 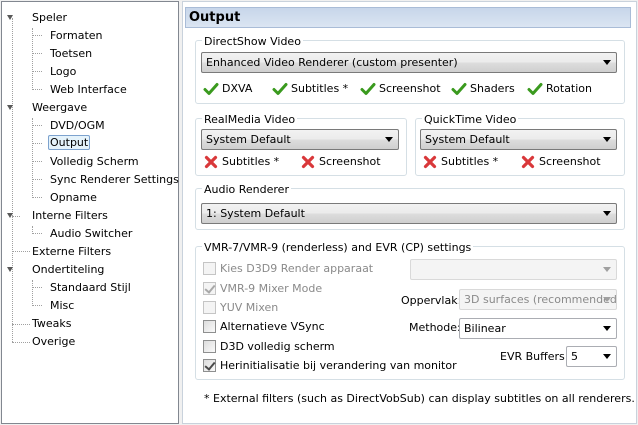 What do you see at coordinates (77, 125) in the screenshot?
I see `tree-item-dvd-ogm: DVD/OGM` at bounding box center [77, 125].